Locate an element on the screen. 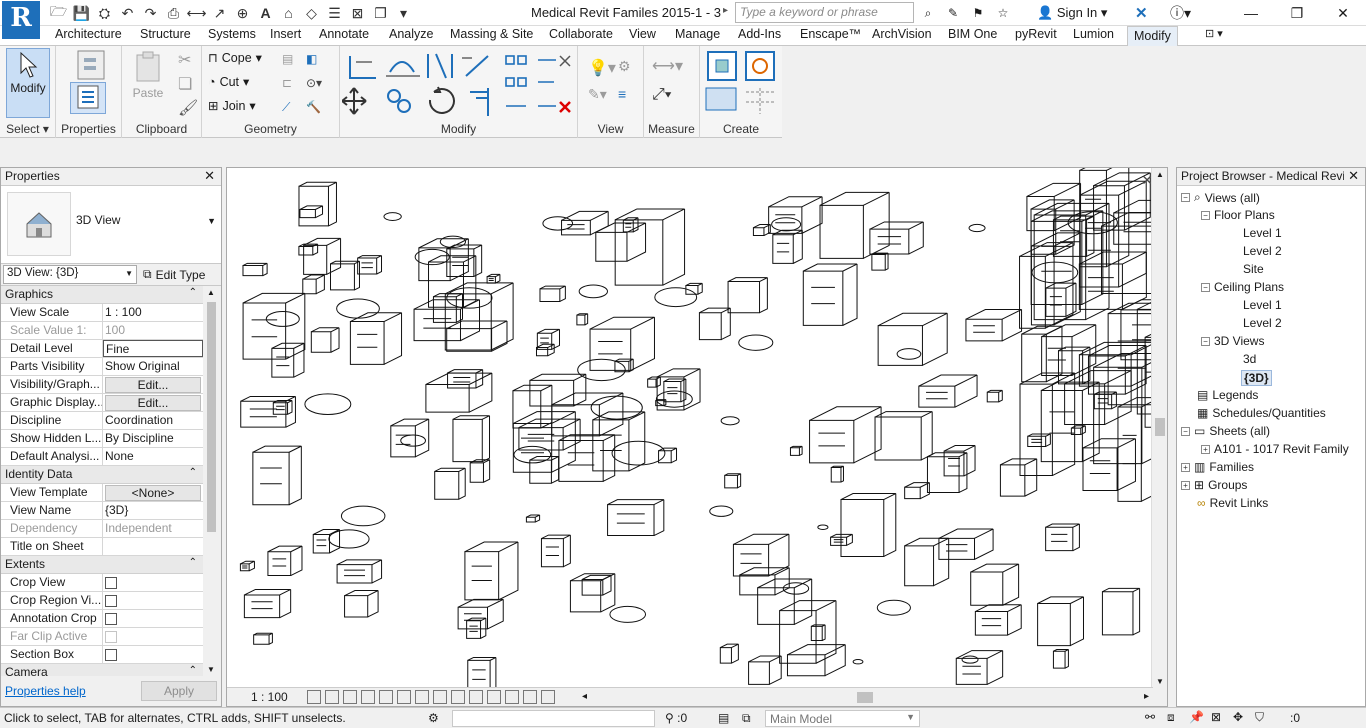 Image resolution: width=1366 pixels, height=728 pixels. close-hidden-icon: ⊠ is located at coordinates (357, 13).